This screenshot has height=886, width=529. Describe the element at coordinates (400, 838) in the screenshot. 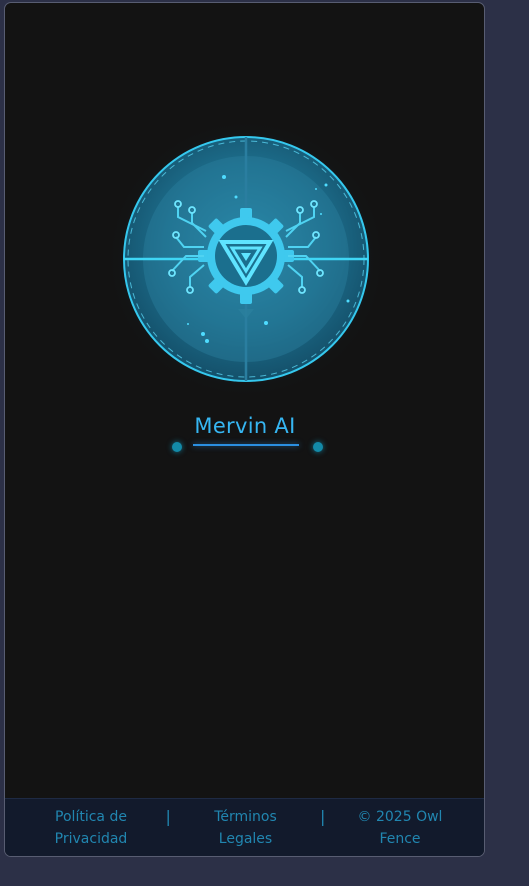

I see `copyright-line2: Fence` at that location.